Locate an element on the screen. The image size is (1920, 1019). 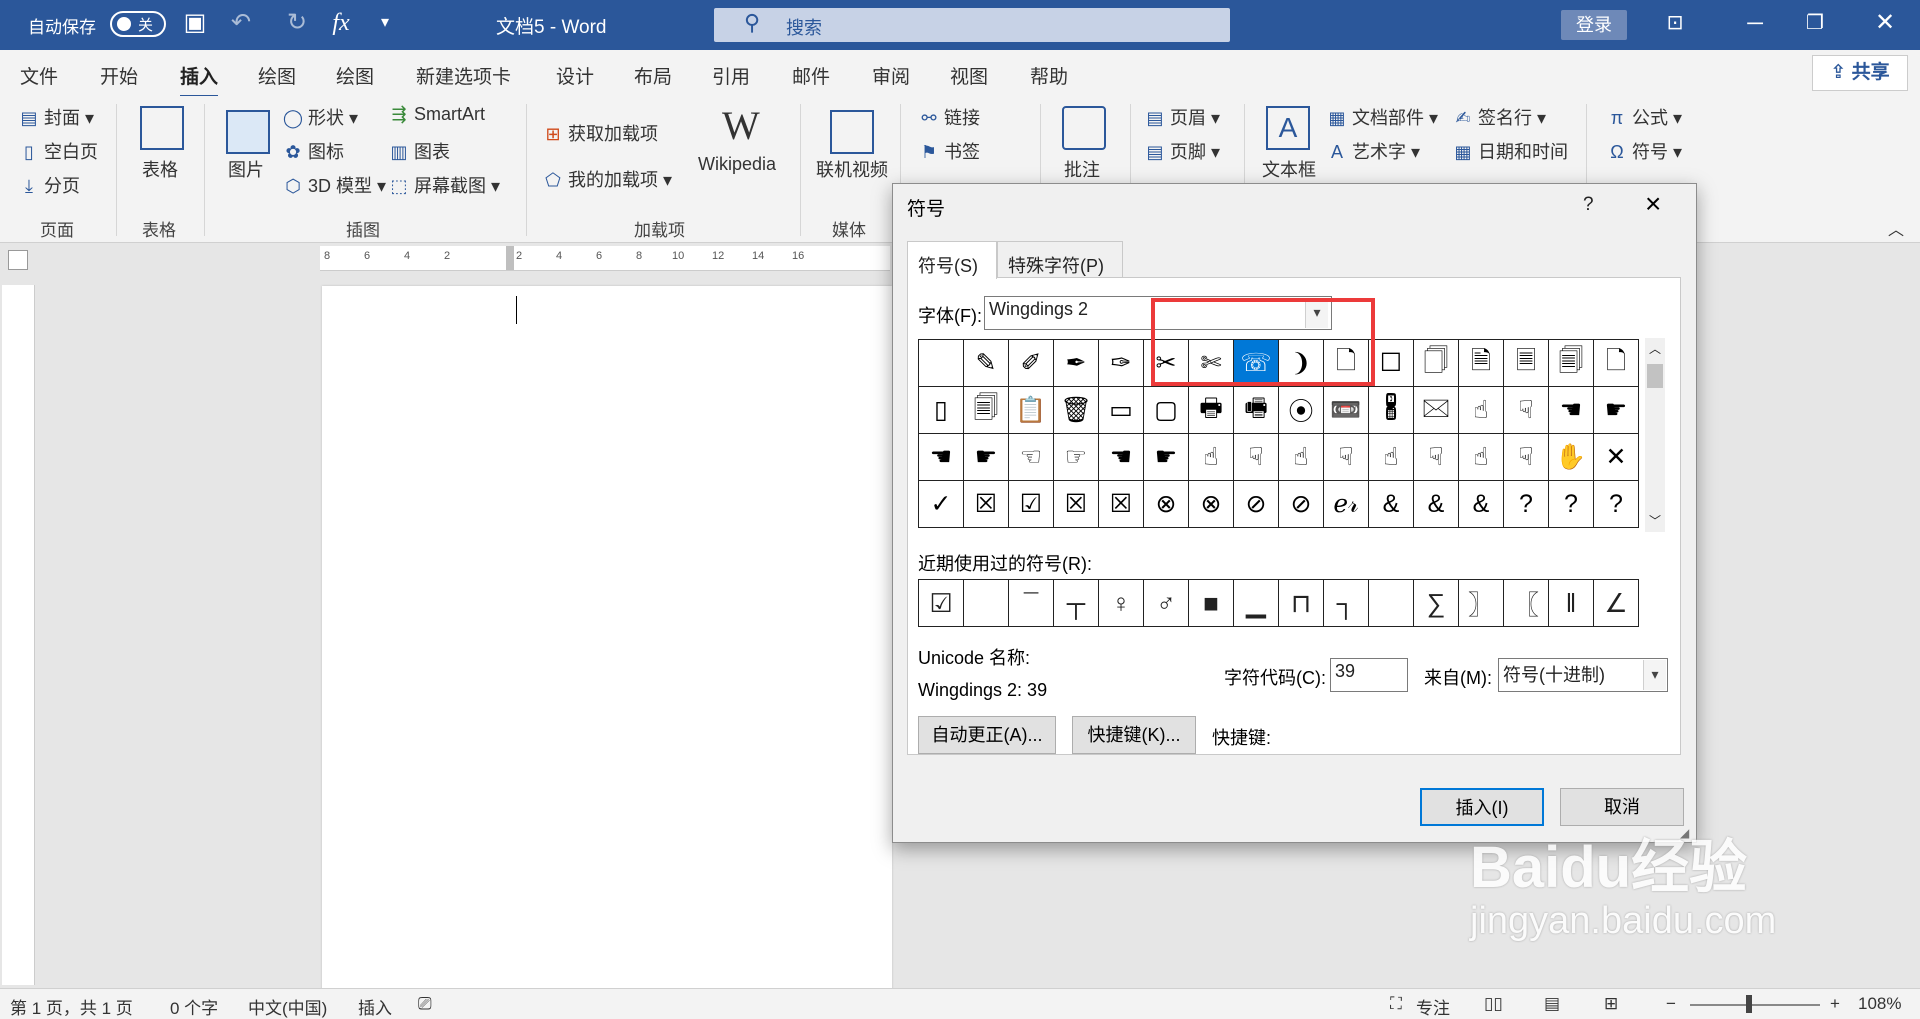
scroll-up-icon: ︿ is located at coordinates (1655, 348).